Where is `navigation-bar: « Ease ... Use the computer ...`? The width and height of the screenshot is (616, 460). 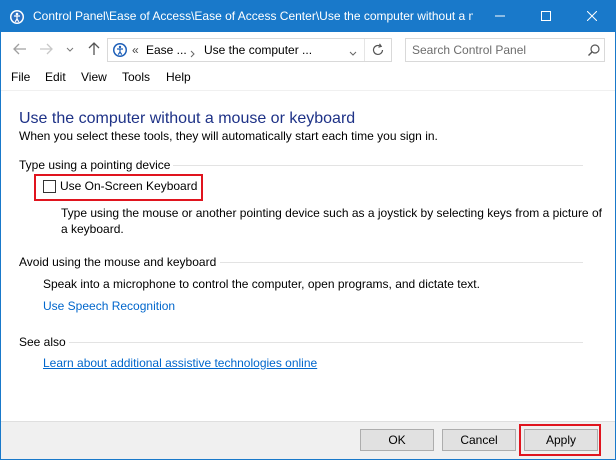 navigation-bar: « Ease ... Use the computer ... is located at coordinates (308, 49).